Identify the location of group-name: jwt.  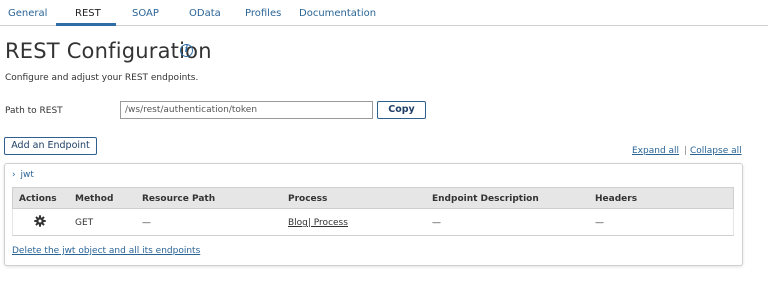
(27, 175).